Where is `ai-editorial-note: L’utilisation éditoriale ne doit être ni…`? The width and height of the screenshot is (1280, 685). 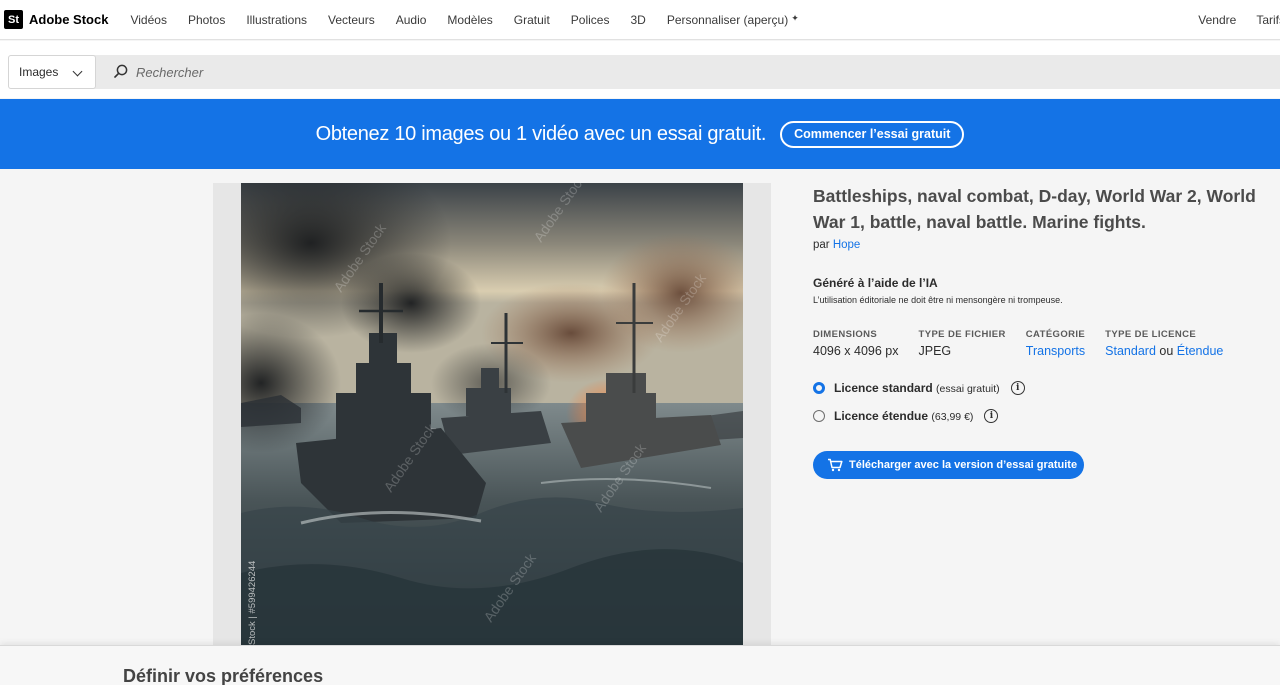
ai-editorial-note: L’utilisation éditoriale ne doit être ni… is located at coordinates (938, 300).